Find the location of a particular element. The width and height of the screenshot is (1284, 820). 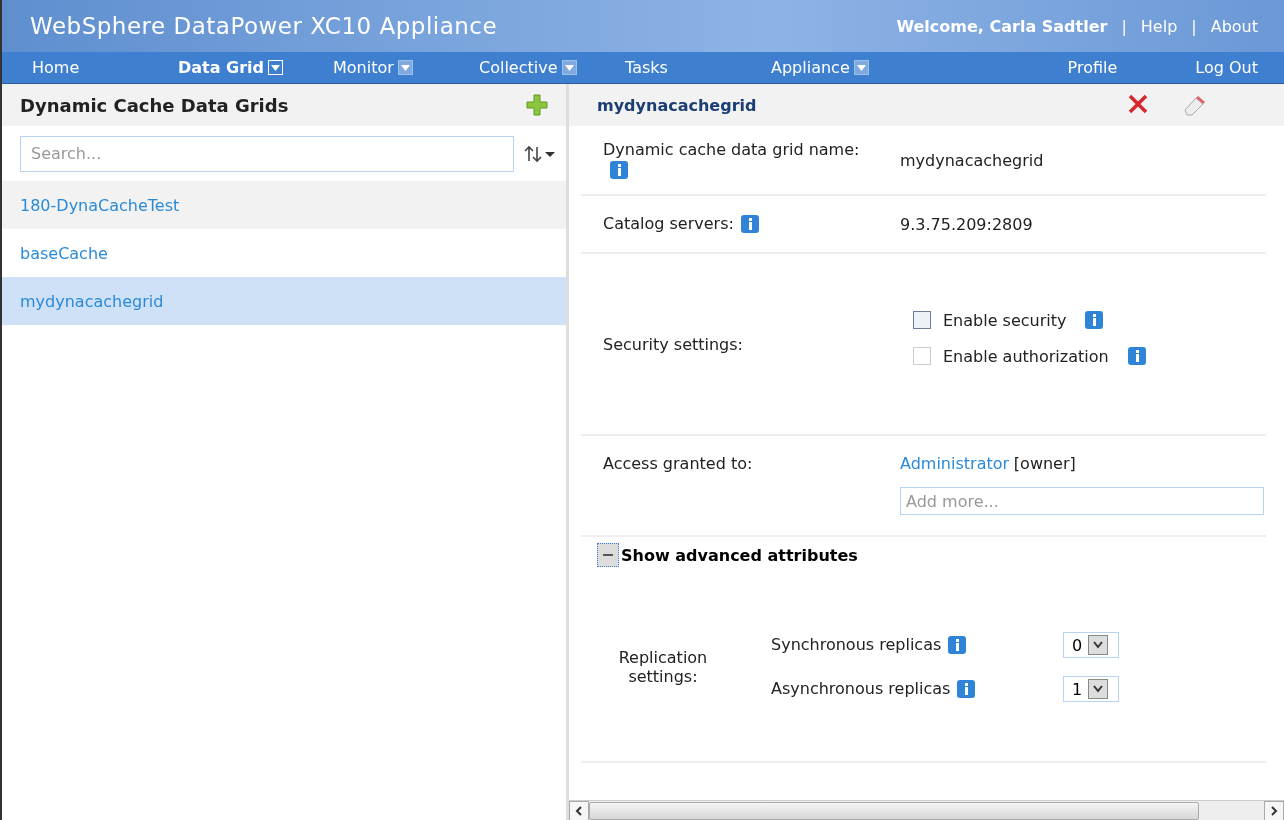

add-icon is located at coordinates (537, 105).